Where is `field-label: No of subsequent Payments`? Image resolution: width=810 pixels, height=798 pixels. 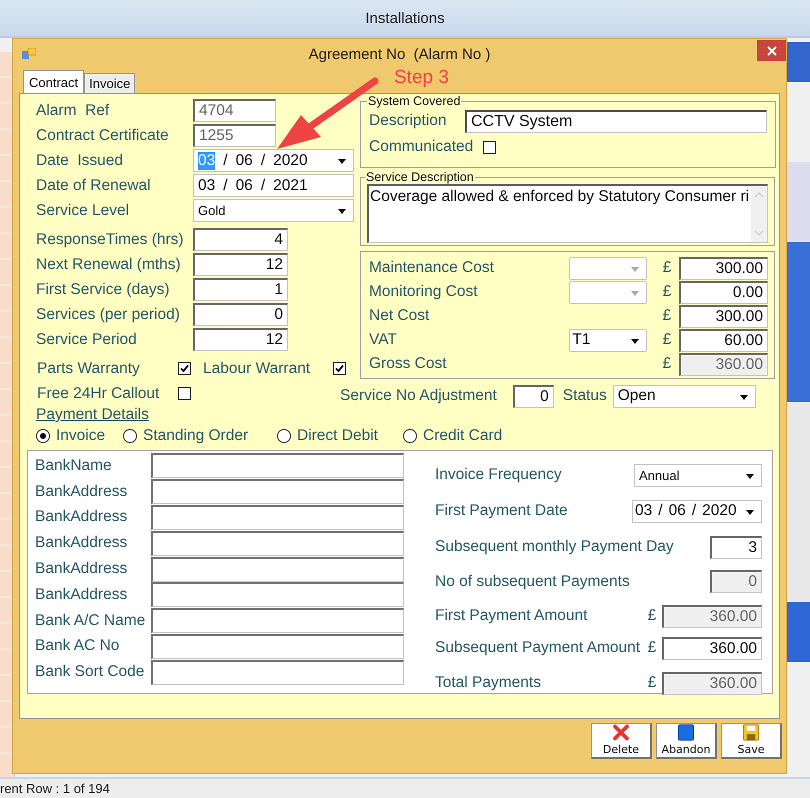 field-label: No of subsequent Payments is located at coordinates (532, 581).